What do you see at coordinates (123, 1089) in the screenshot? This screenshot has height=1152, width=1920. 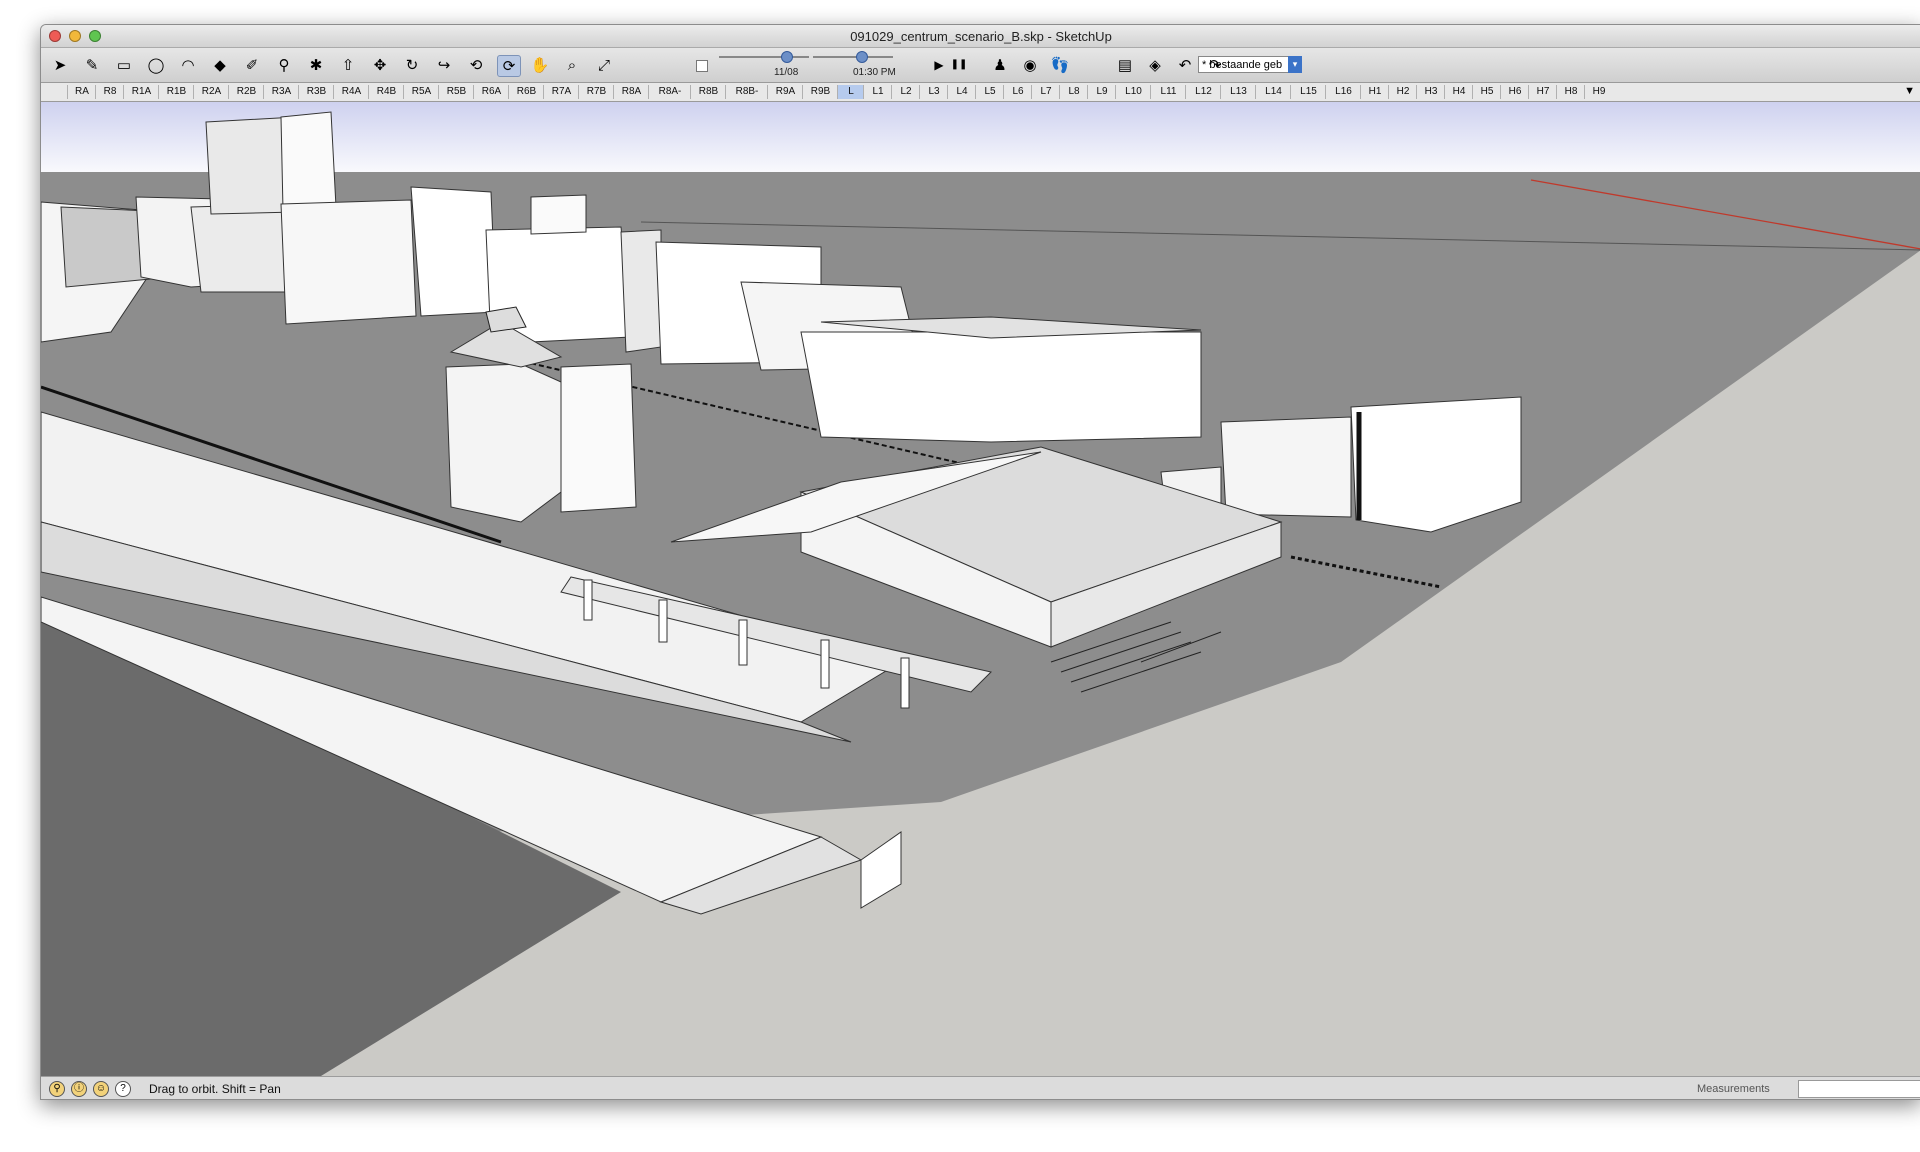 I see `help-icon: ?` at bounding box center [123, 1089].